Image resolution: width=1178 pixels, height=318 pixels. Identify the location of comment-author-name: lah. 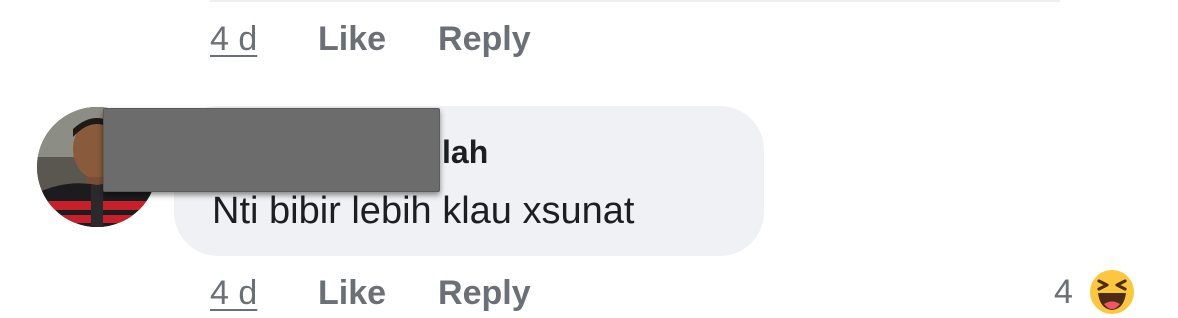
(465, 152).